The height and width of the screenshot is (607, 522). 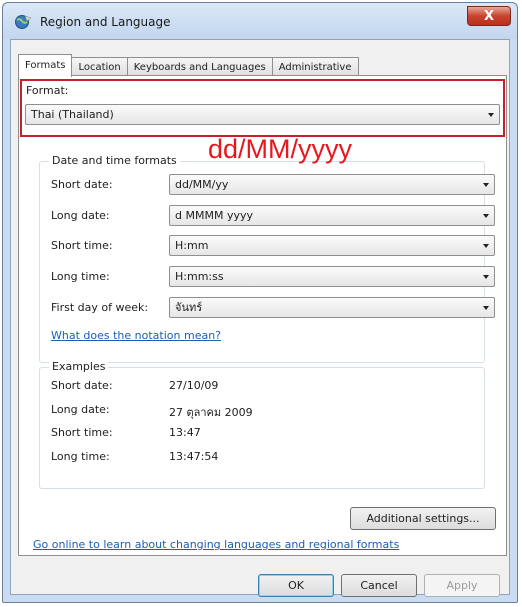 I want to click on notation-help-link: What does the notation mean?, so click(x=136, y=335).